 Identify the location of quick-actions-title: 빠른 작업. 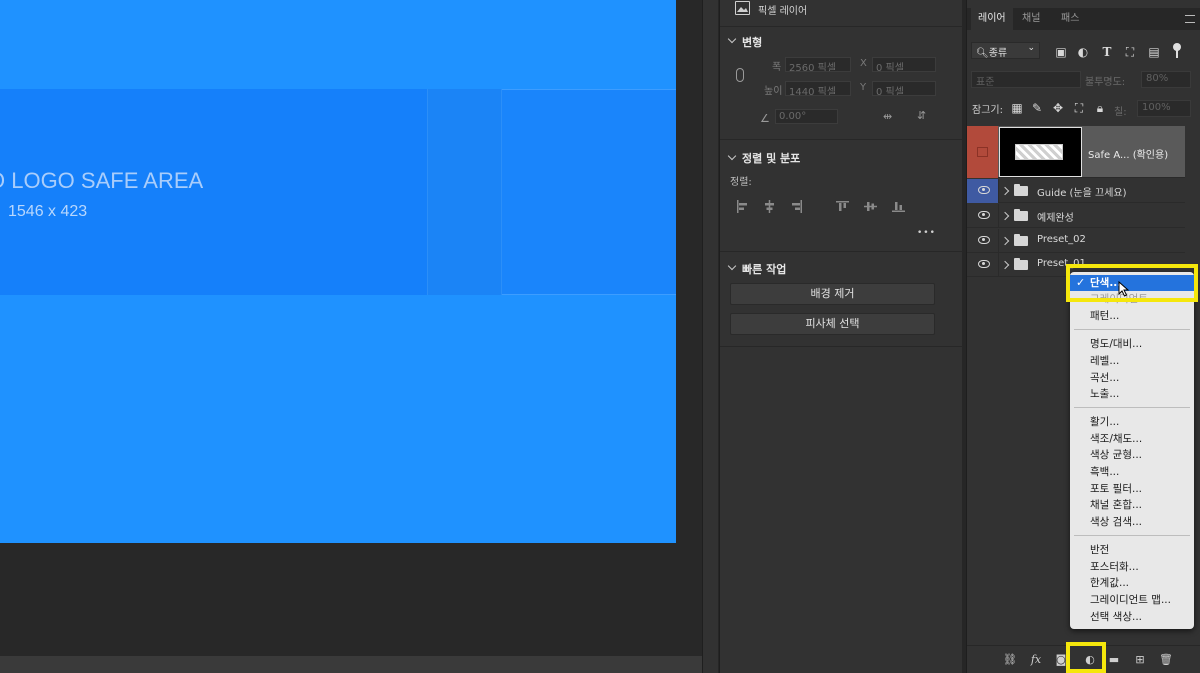
(764, 269).